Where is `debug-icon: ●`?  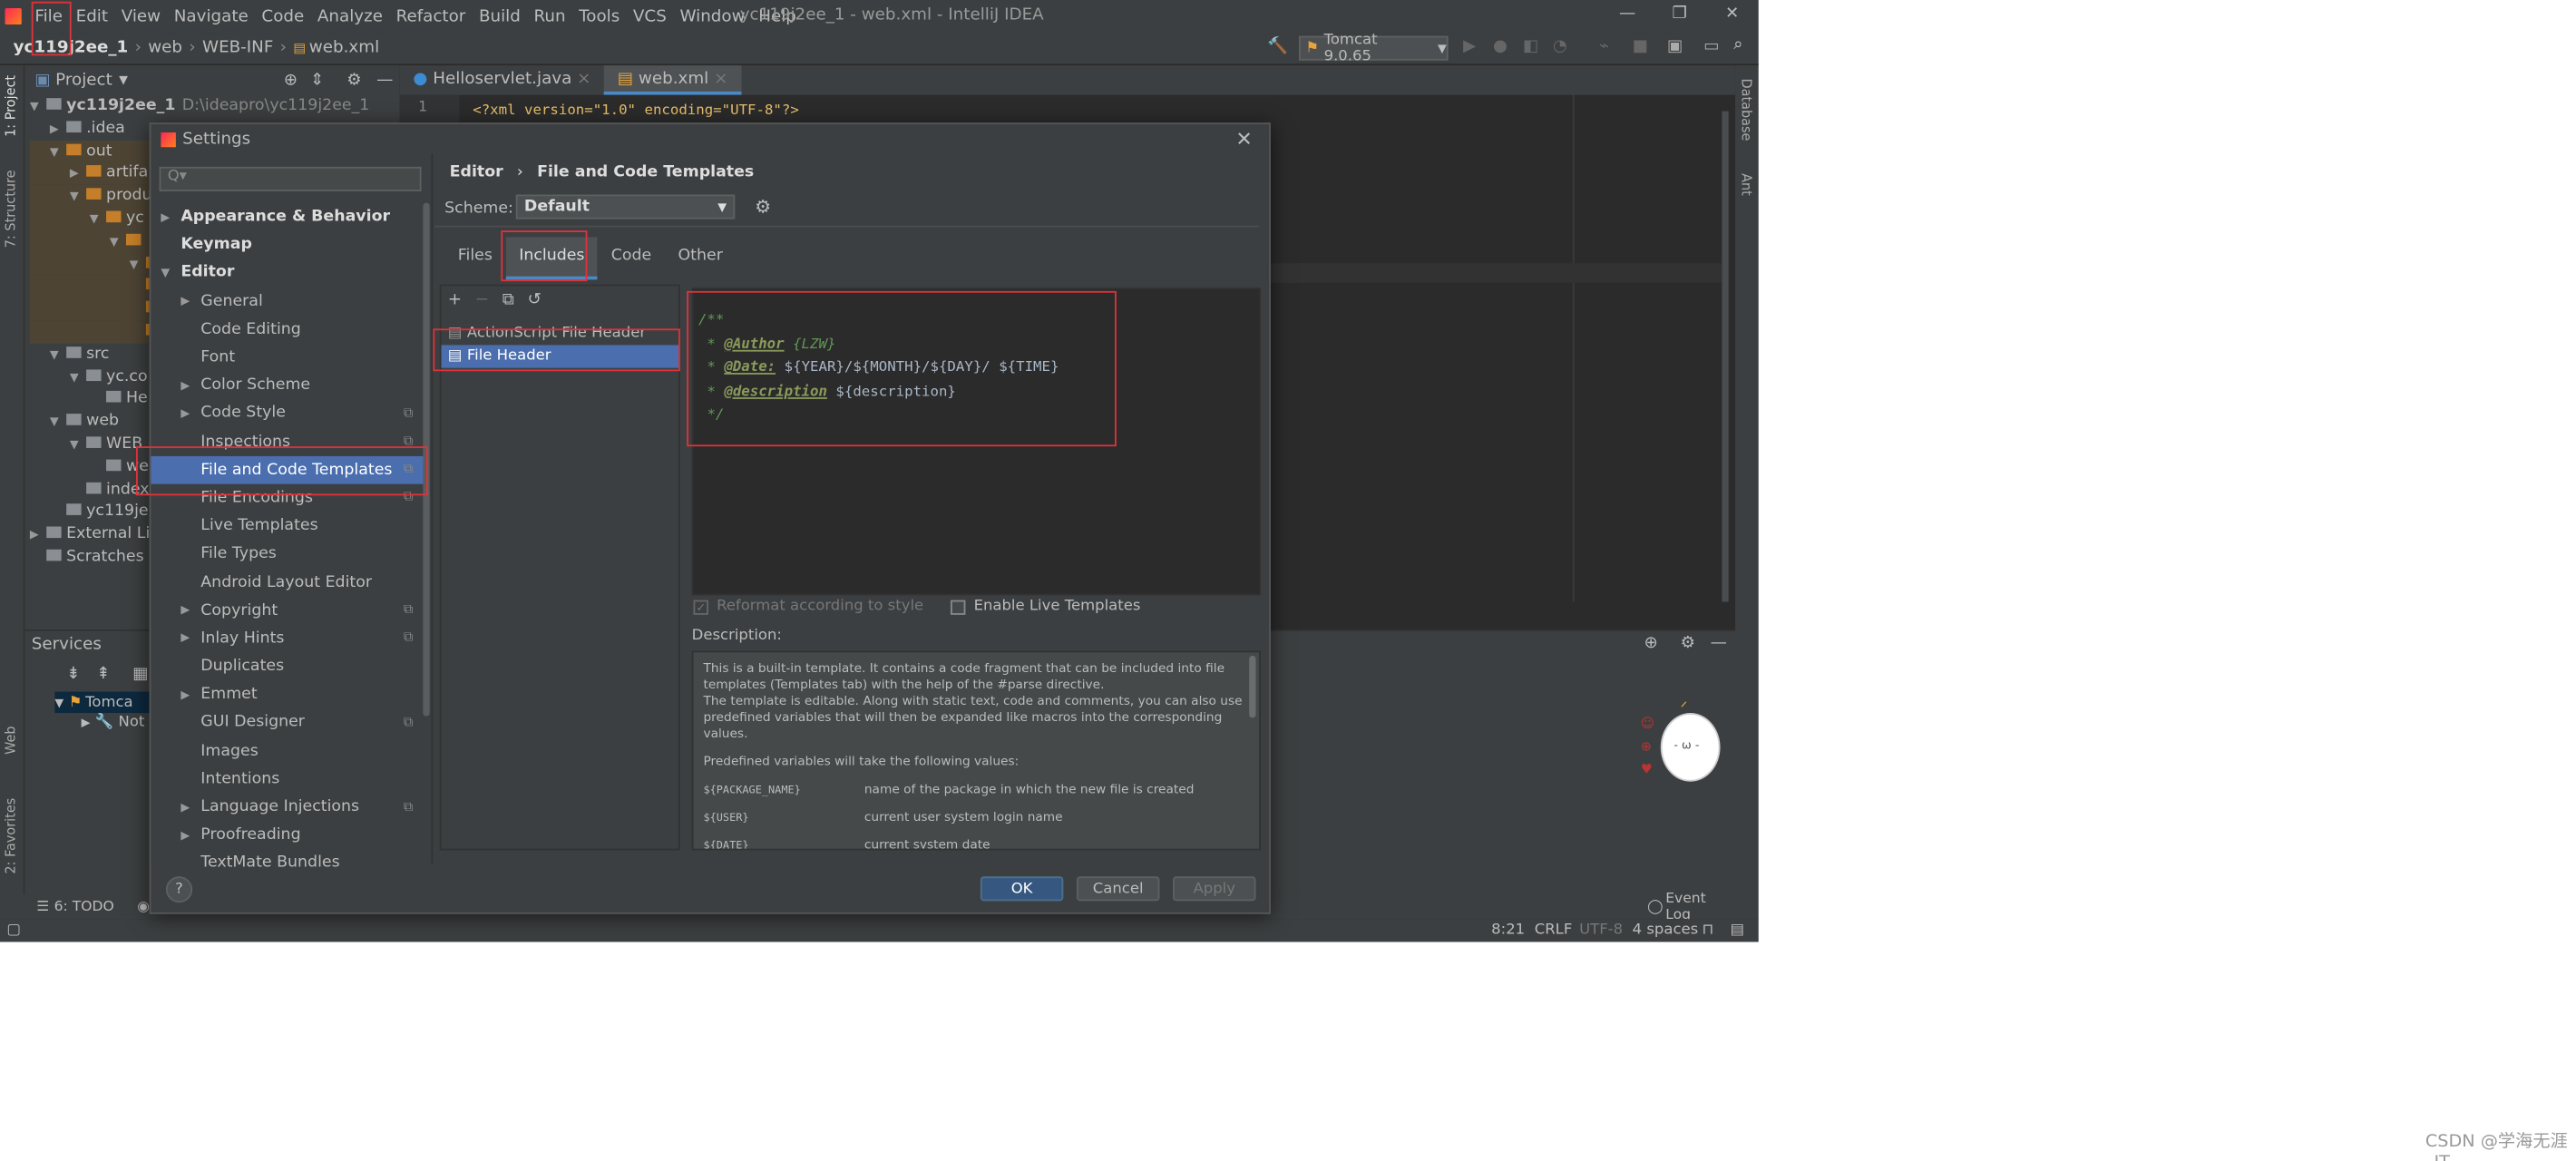
debug-icon: ● is located at coordinates (1500, 46).